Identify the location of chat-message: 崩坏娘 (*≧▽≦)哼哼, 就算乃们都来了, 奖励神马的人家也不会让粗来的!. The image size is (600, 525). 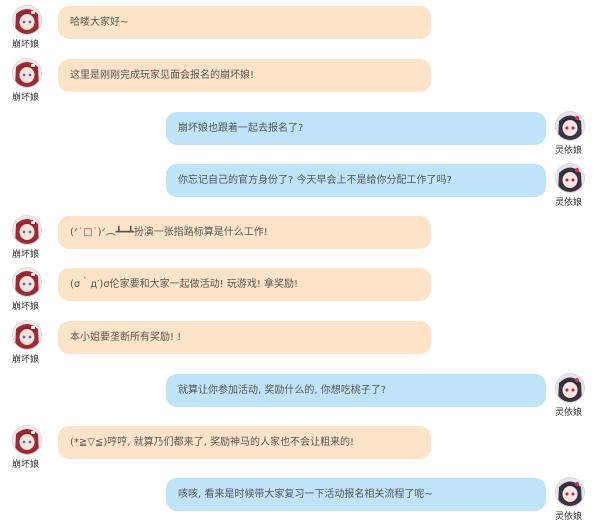
(300, 449).